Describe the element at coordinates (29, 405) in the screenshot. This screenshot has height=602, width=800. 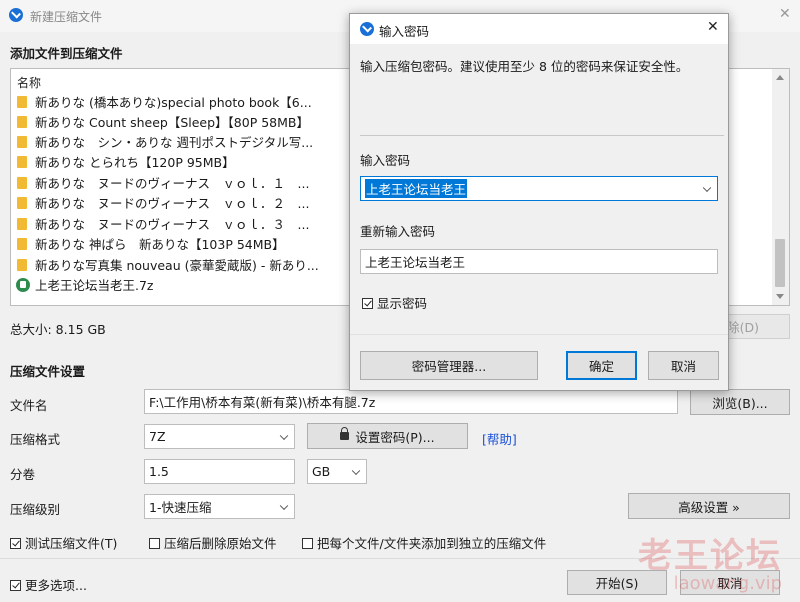
I see `filename-label: 文件名` at that location.